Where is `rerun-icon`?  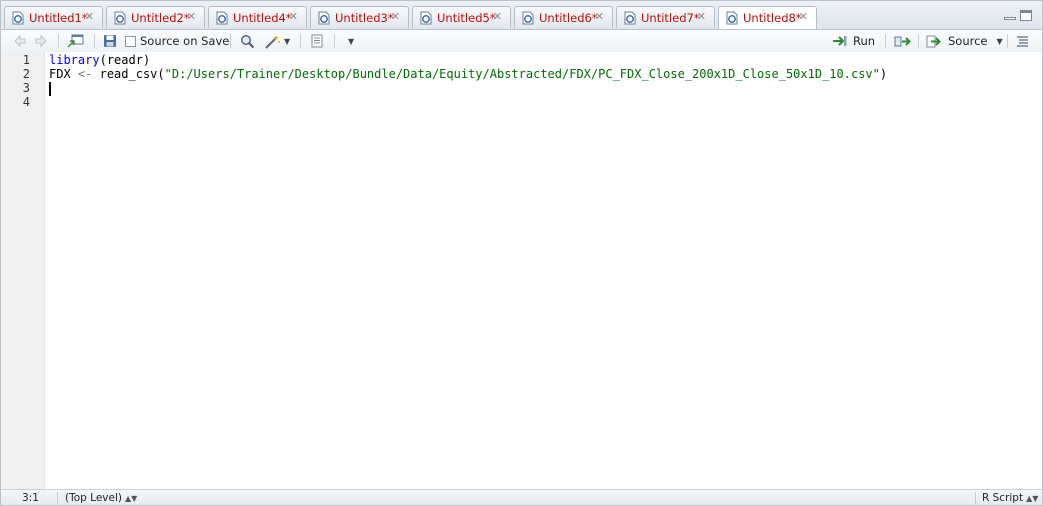
rerun-icon is located at coordinates (902, 41).